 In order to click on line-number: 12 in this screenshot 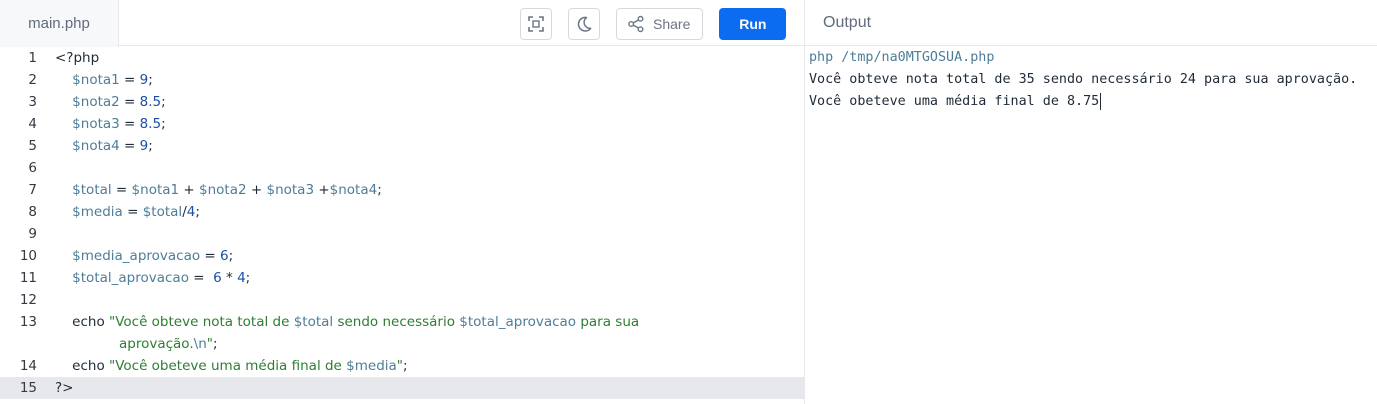, I will do `click(28, 300)`.